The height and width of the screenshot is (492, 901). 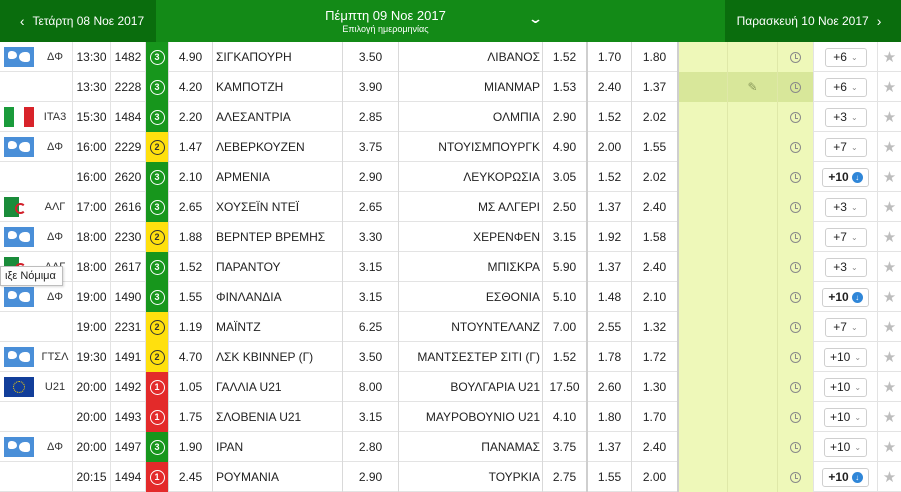 I want to click on odd-home: 1.52, so click(x=190, y=267).